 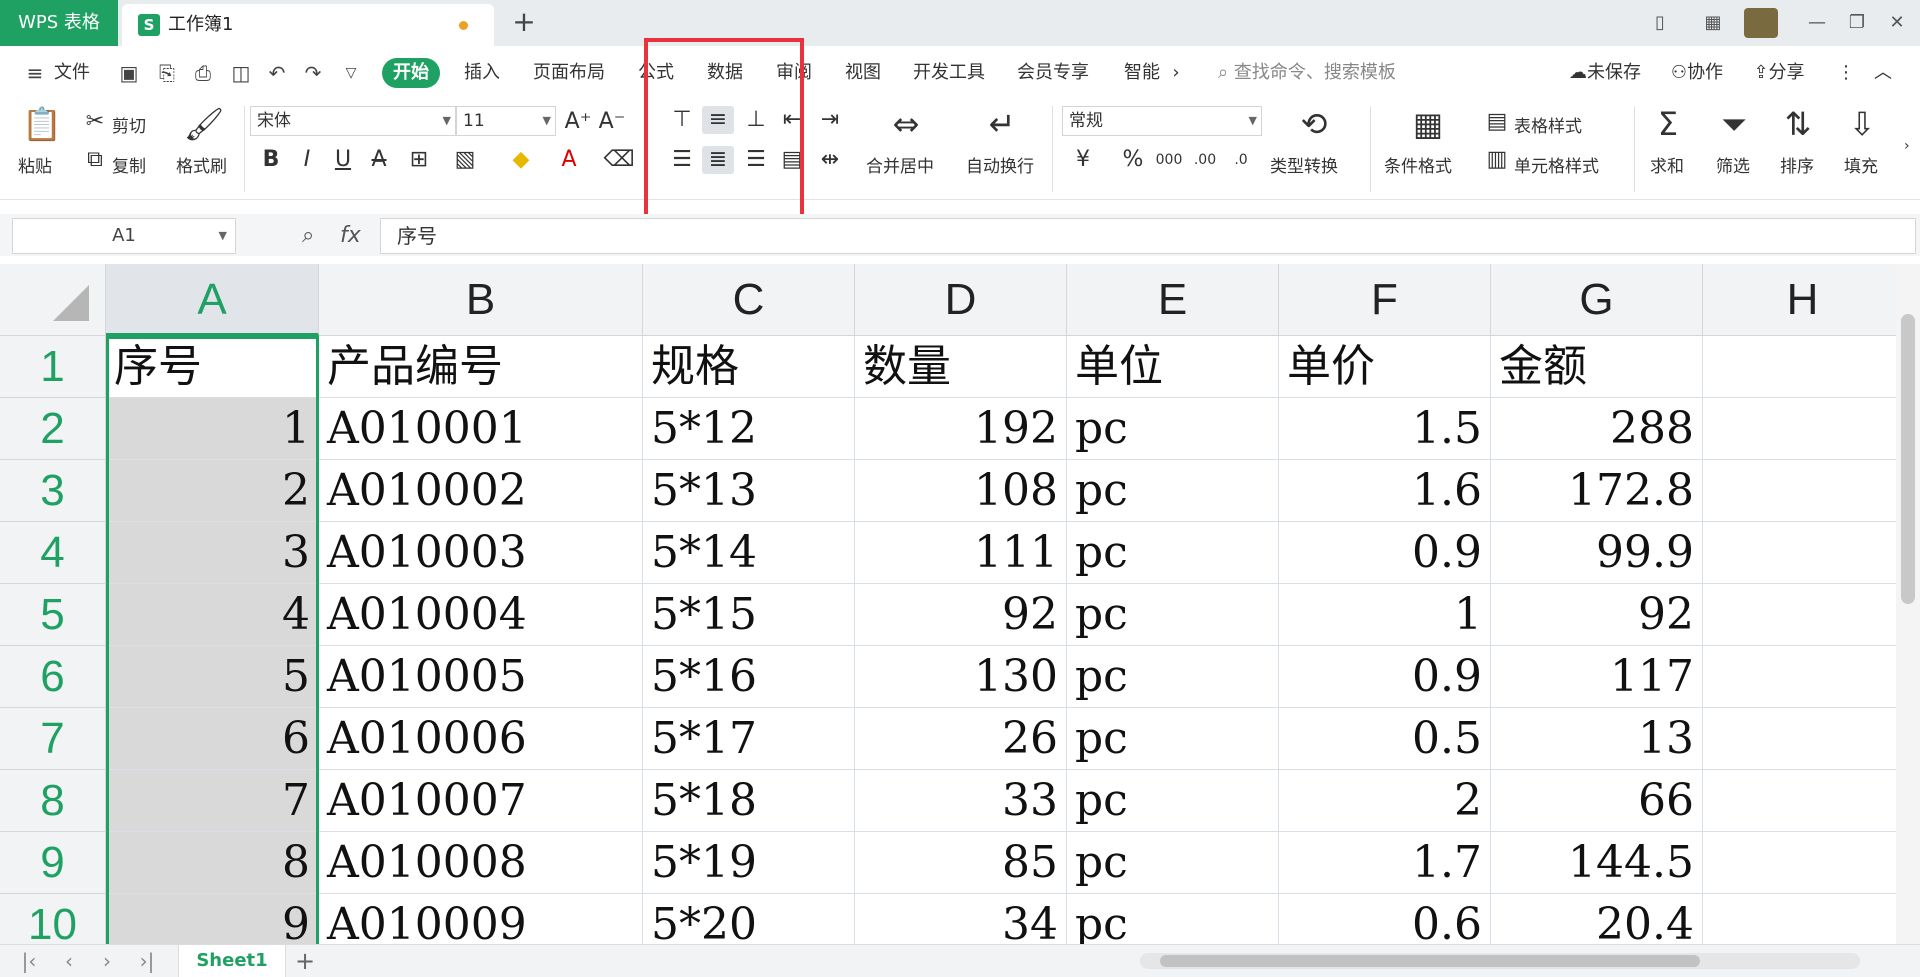 What do you see at coordinates (53, 801) in the screenshot?
I see `row-header-8: 8` at bounding box center [53, 801].